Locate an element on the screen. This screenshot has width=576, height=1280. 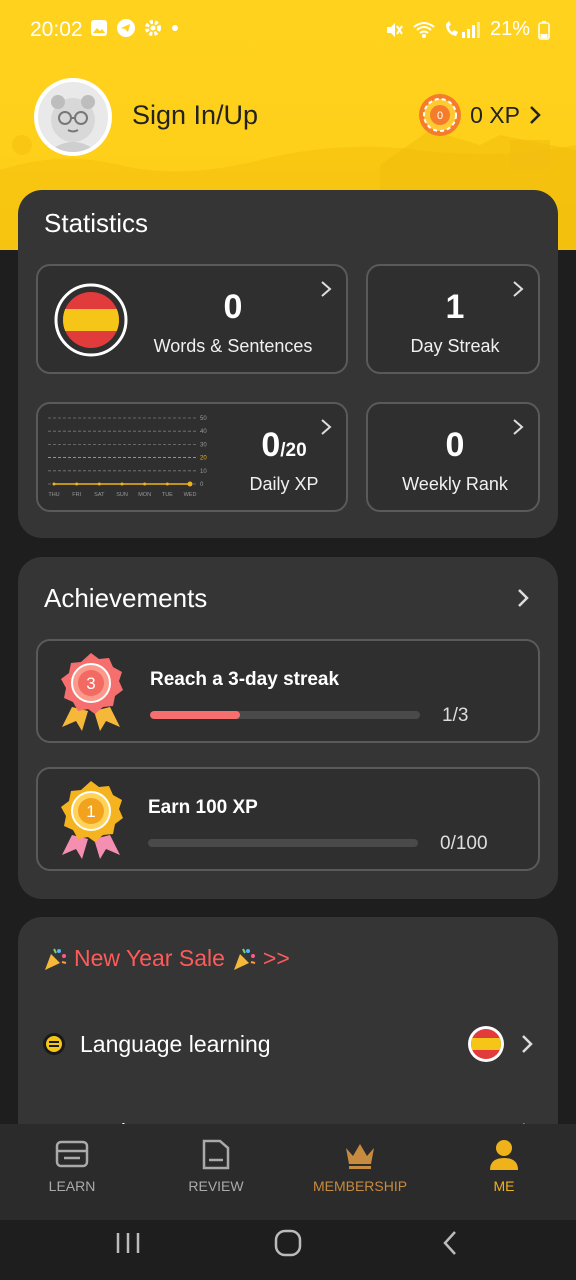
achievement-xp: 1 Earn 100 XP 0/100 is located at coordinates (288, 819).